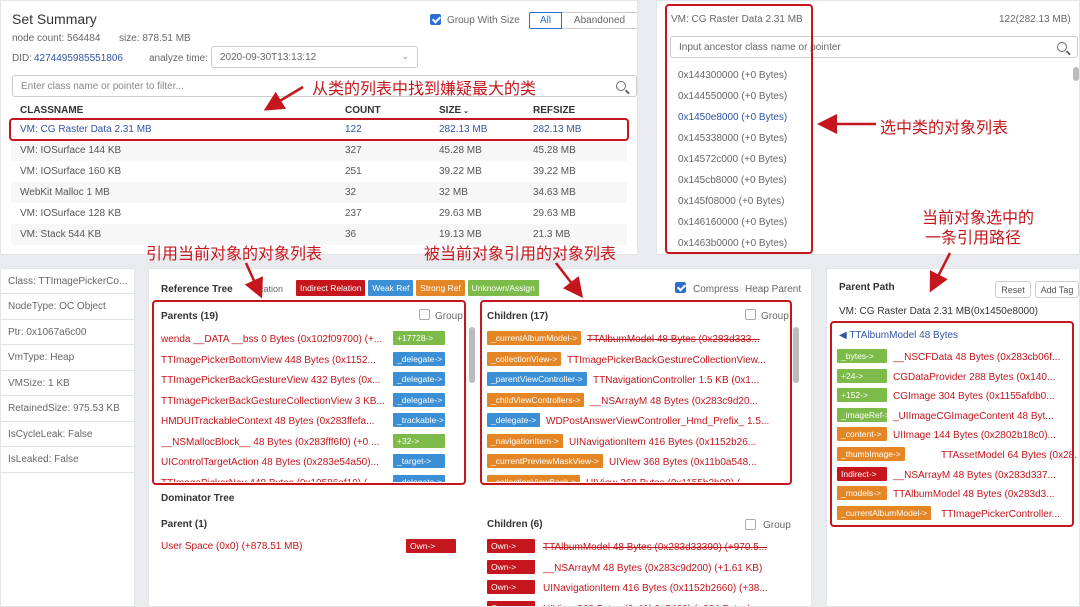  What do you see at coordinates (67, 434) in the screenshot?
I see `property-item: IsCycleLeak: False` at bounding box center [67, 434].